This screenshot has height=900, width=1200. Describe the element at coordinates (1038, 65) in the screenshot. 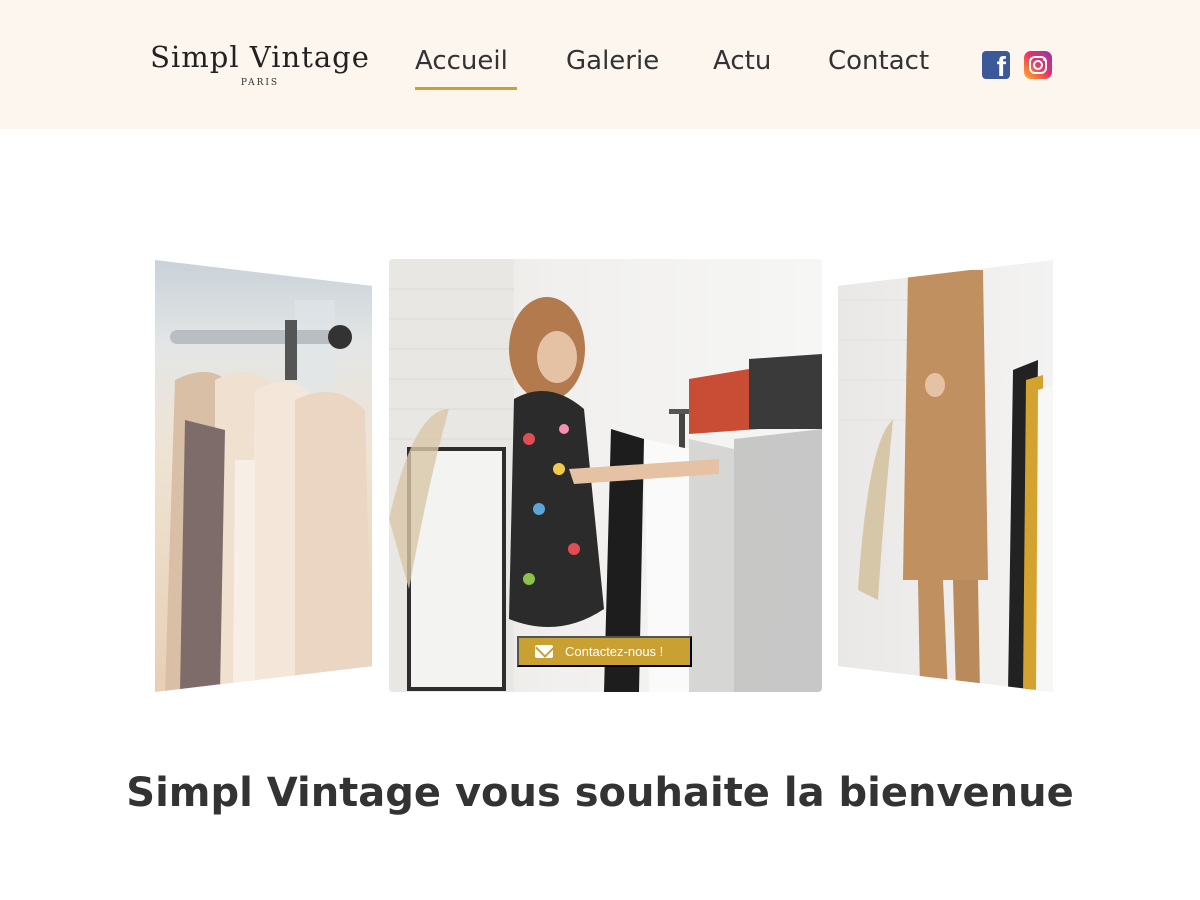

I see `instagram-icon` at that location.